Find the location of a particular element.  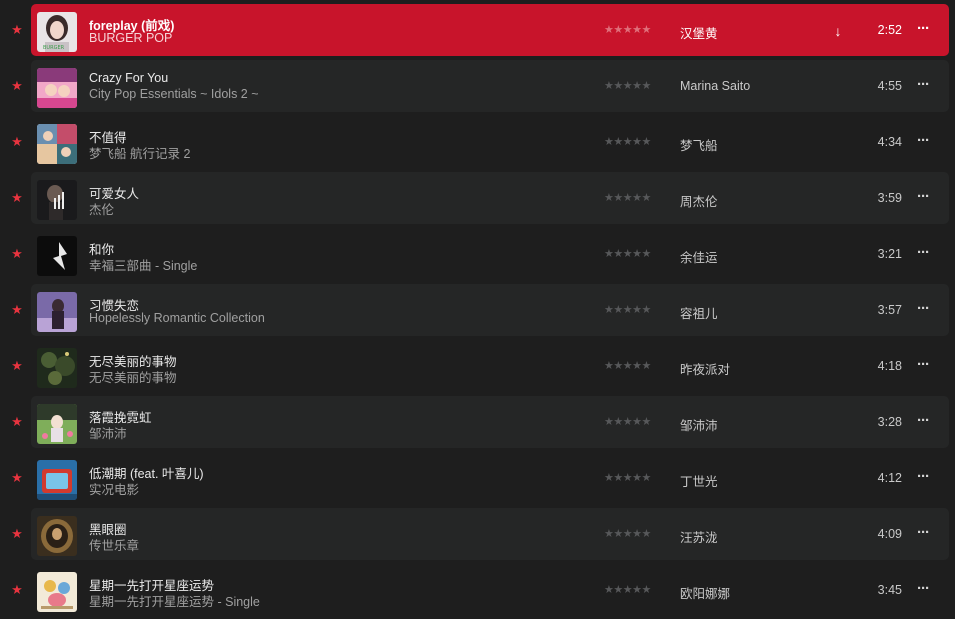

artist-name: Marina Saito is located at coordinates (715, 86).